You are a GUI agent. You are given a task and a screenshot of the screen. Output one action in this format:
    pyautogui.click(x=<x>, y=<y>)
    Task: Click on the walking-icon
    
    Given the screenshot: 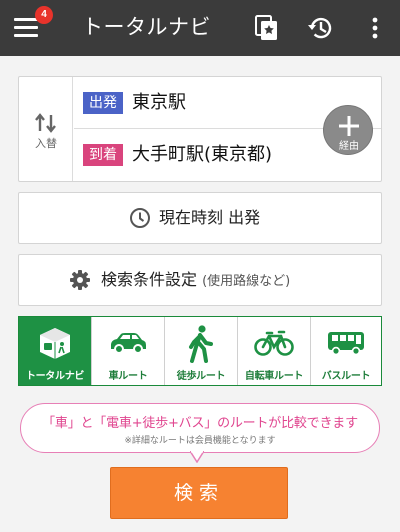 What is the action you would take?
    pyautogui.click(x=201, y=344)
    